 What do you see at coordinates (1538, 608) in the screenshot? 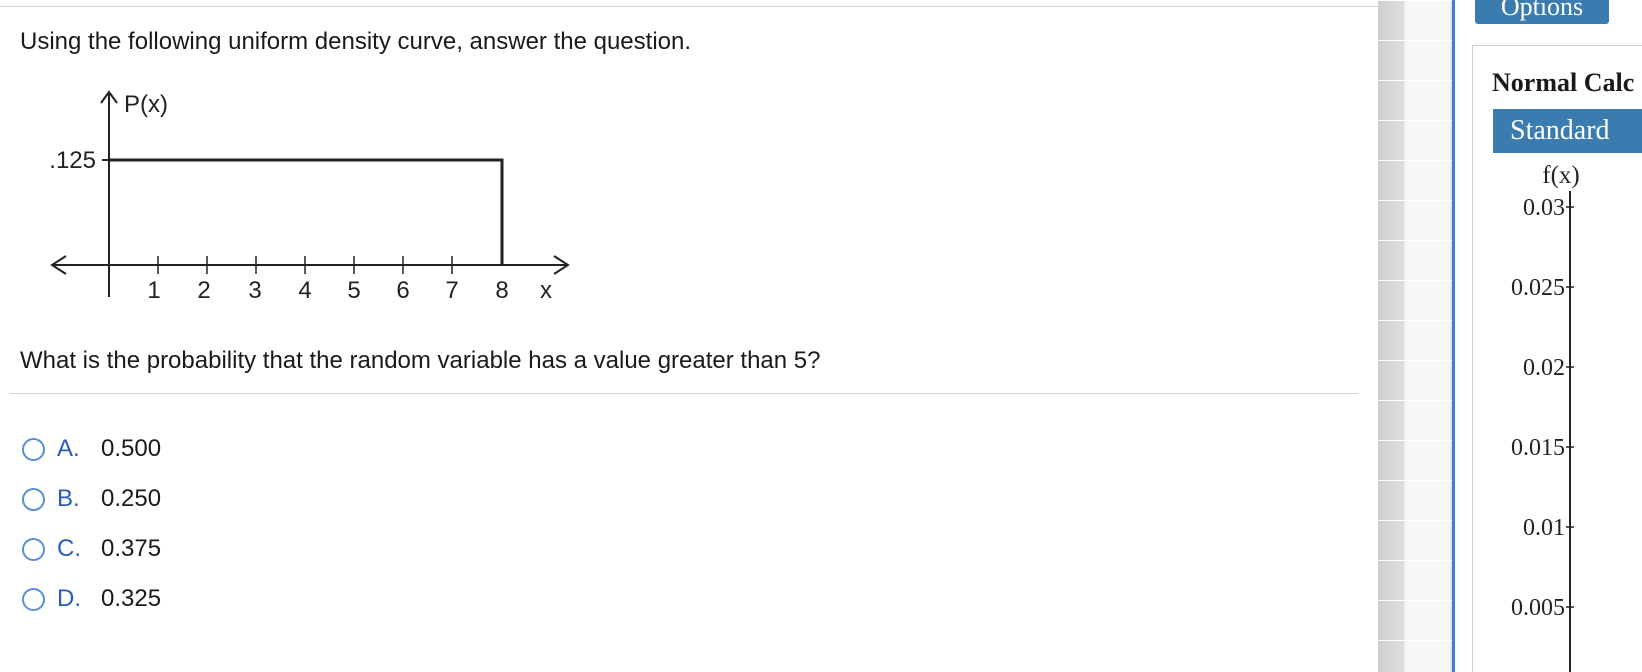
I see `fx-tick-label: 0.005` at bounding box center [1538, 608].